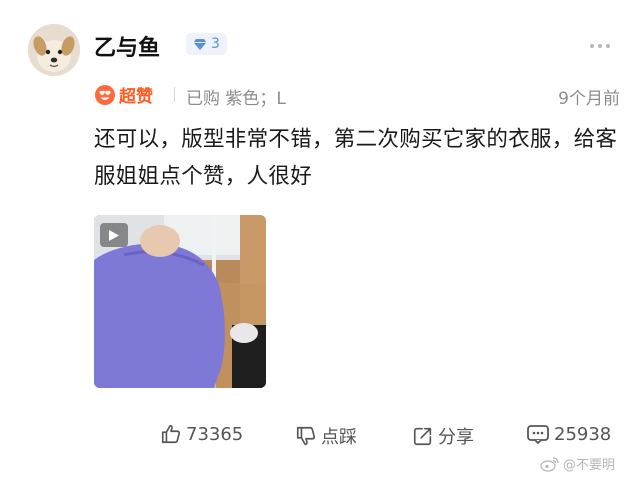  What do you see at coordinates (114, 235) in the screenshot?
I see `play-icon` at bounding box center [114, 235].